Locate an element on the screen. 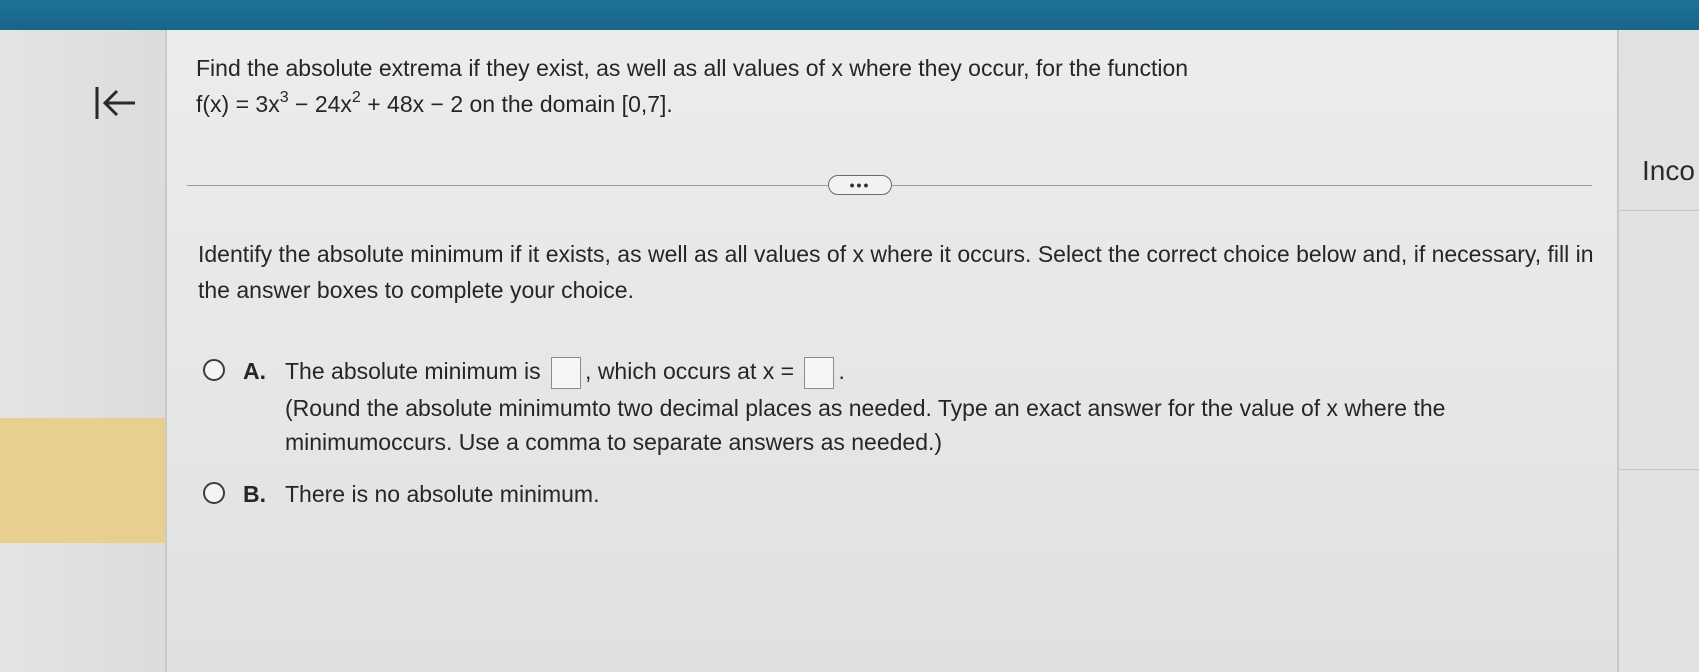 This screenshot has width=1699, height=672. choice-a-text-end: . is located at coordinates (841, 371).